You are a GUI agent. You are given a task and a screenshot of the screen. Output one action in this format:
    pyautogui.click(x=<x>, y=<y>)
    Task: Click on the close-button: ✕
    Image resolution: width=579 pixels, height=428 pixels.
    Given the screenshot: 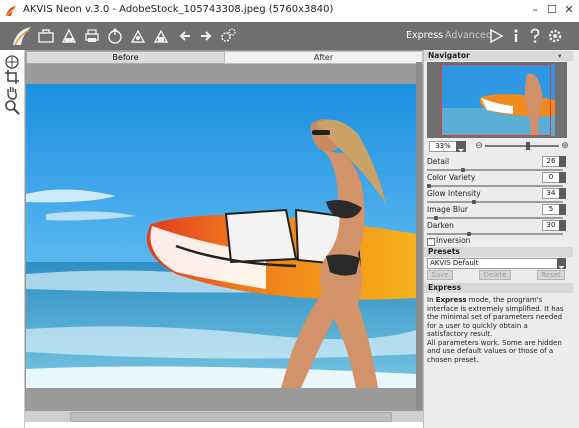 What is the action you would take?
    pyautogui.click(x=569, y=10)
    